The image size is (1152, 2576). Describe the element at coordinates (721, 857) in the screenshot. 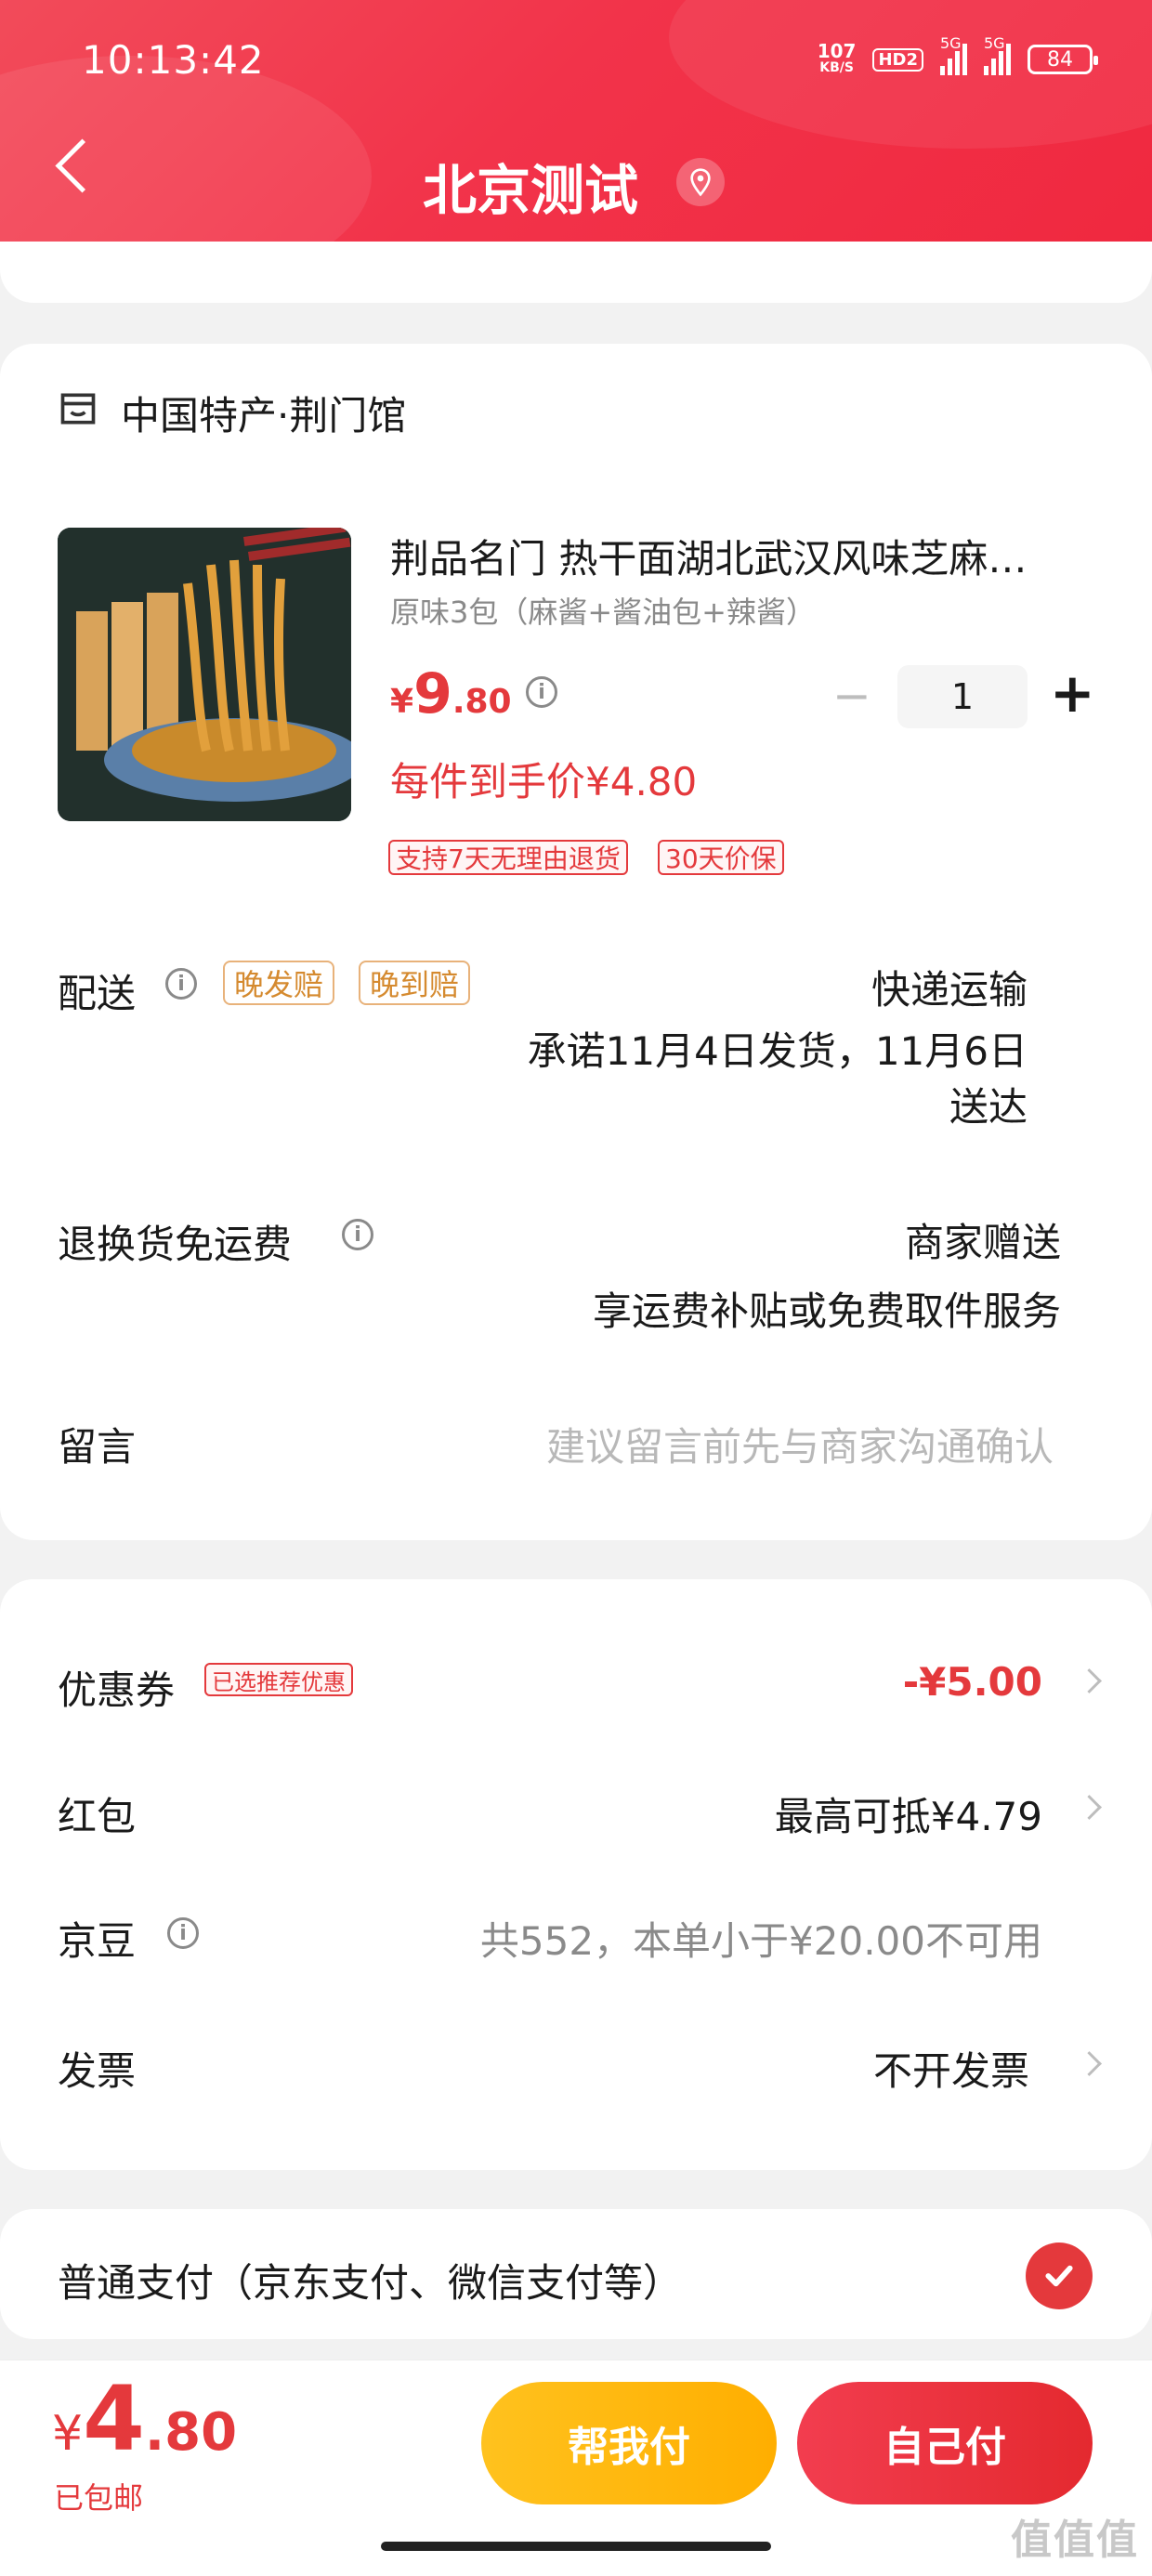

I see `price-protect-badge: 30天价保` at that location.